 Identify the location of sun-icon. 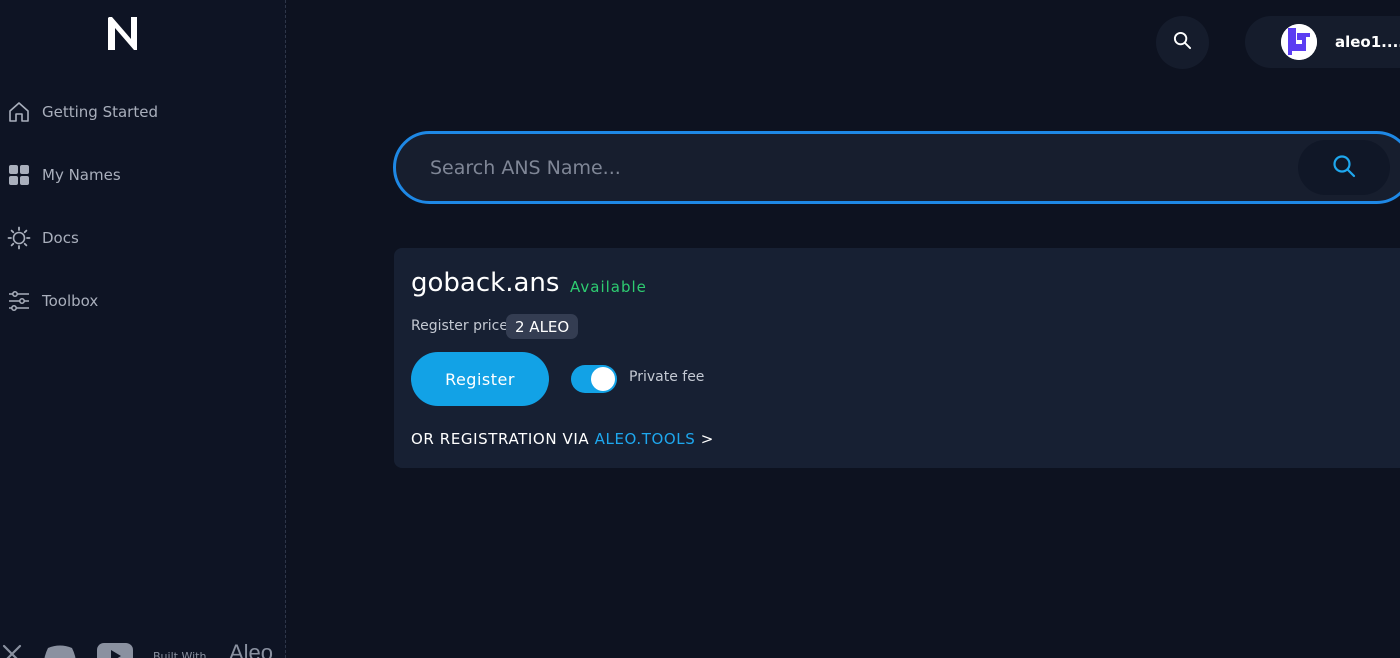
(19, 238).